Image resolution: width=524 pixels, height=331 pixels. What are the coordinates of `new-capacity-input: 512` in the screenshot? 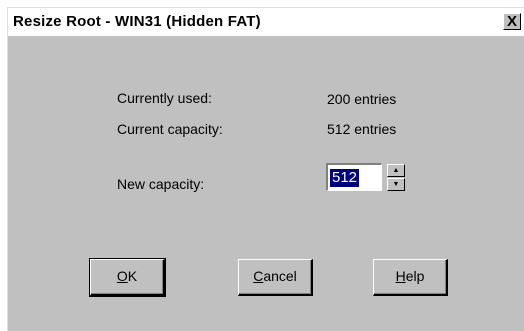 It's located at (354, 177).